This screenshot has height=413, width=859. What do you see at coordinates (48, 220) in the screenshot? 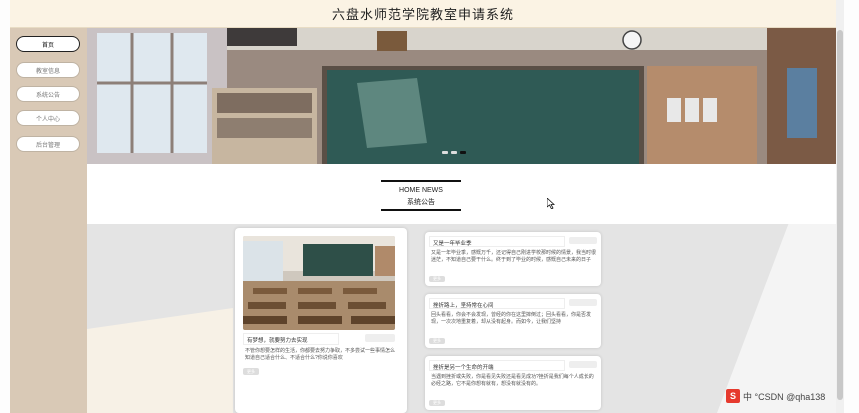
I see `sidebar: 首页 教室信息 系统公告 个人中心 后台管理` at bounding box center [48, 220].